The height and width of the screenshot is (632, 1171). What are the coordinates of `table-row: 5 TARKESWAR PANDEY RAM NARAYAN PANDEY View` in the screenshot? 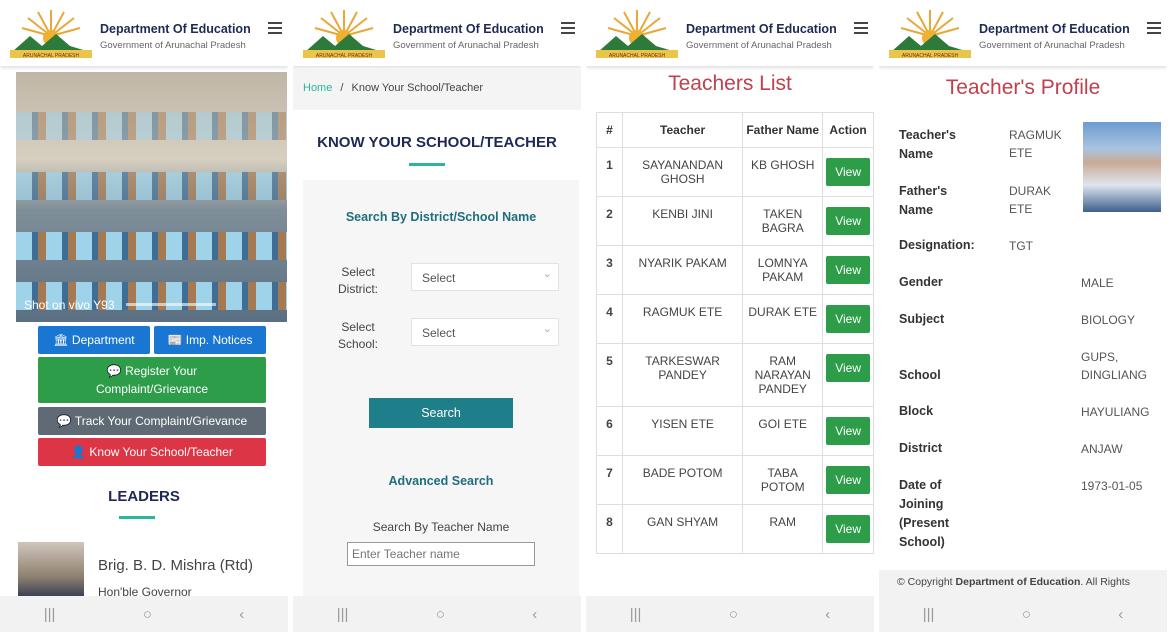 It's located at (735, 375).